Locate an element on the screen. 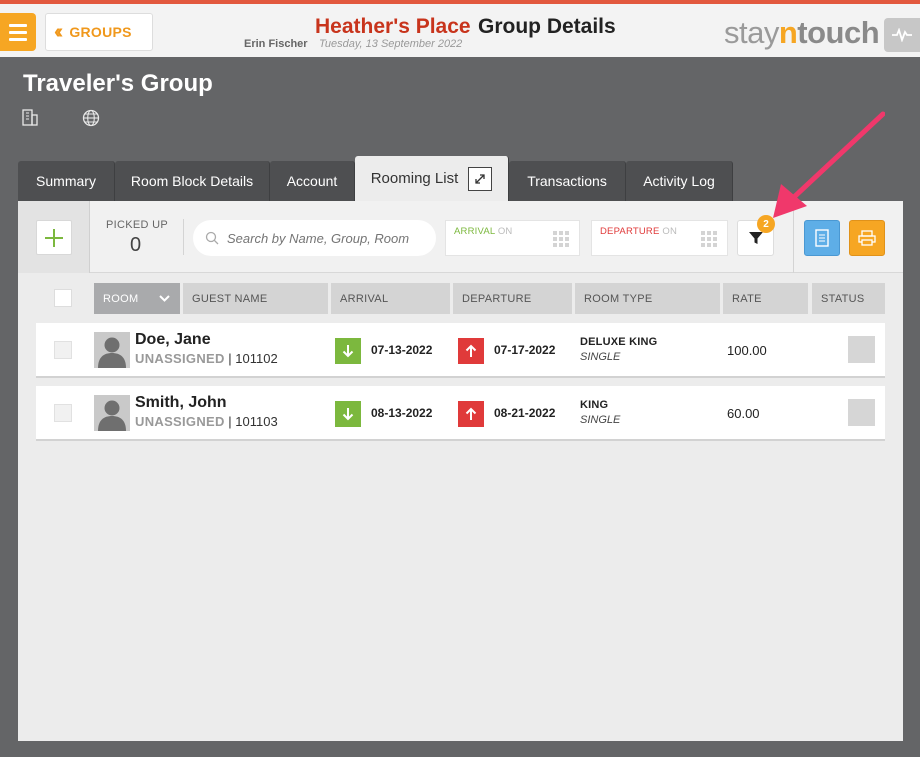 This screenshot has height=757, width=920. column-header-arrival: ARRIVAL is located at coordinates (390, 298).